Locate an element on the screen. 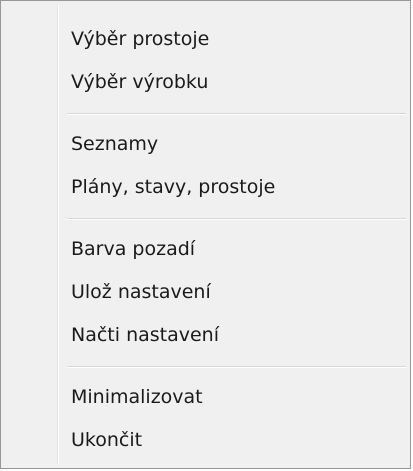  menu-item-ukoncit: Ukončit is located at coordinates (205, 440).